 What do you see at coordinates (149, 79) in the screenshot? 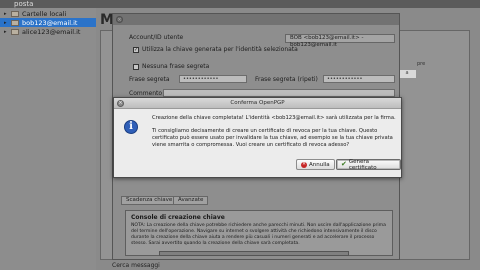
I see `passphrase-label: Frase segreta` at bounding box center [149, 79].